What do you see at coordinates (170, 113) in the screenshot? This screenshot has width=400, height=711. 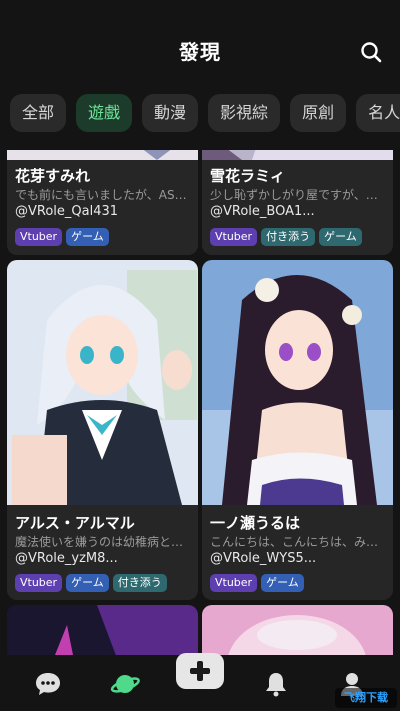 I see `tab-anime: 動漫` at bounding box center [170, 113].